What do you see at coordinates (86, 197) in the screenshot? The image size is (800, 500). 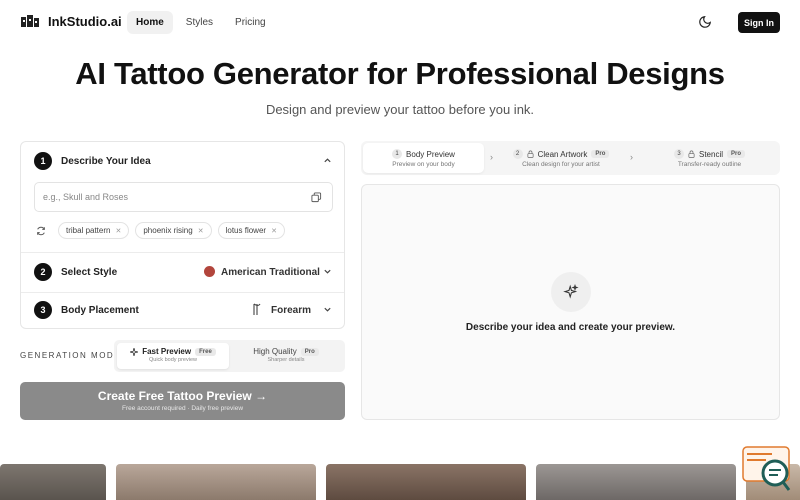 I see `idea-input-placeholder: e.g., Skull and Roses` at bounding box center [86, 197].